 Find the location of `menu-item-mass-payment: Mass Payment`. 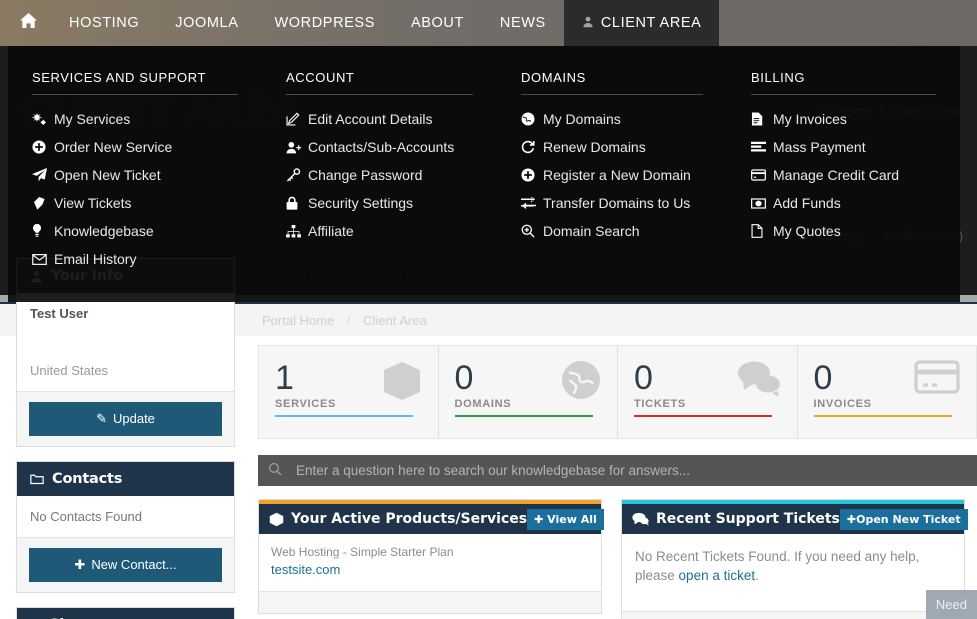

menu-item-mass-payment: Mass Payment is located at coordinates (855, 147).